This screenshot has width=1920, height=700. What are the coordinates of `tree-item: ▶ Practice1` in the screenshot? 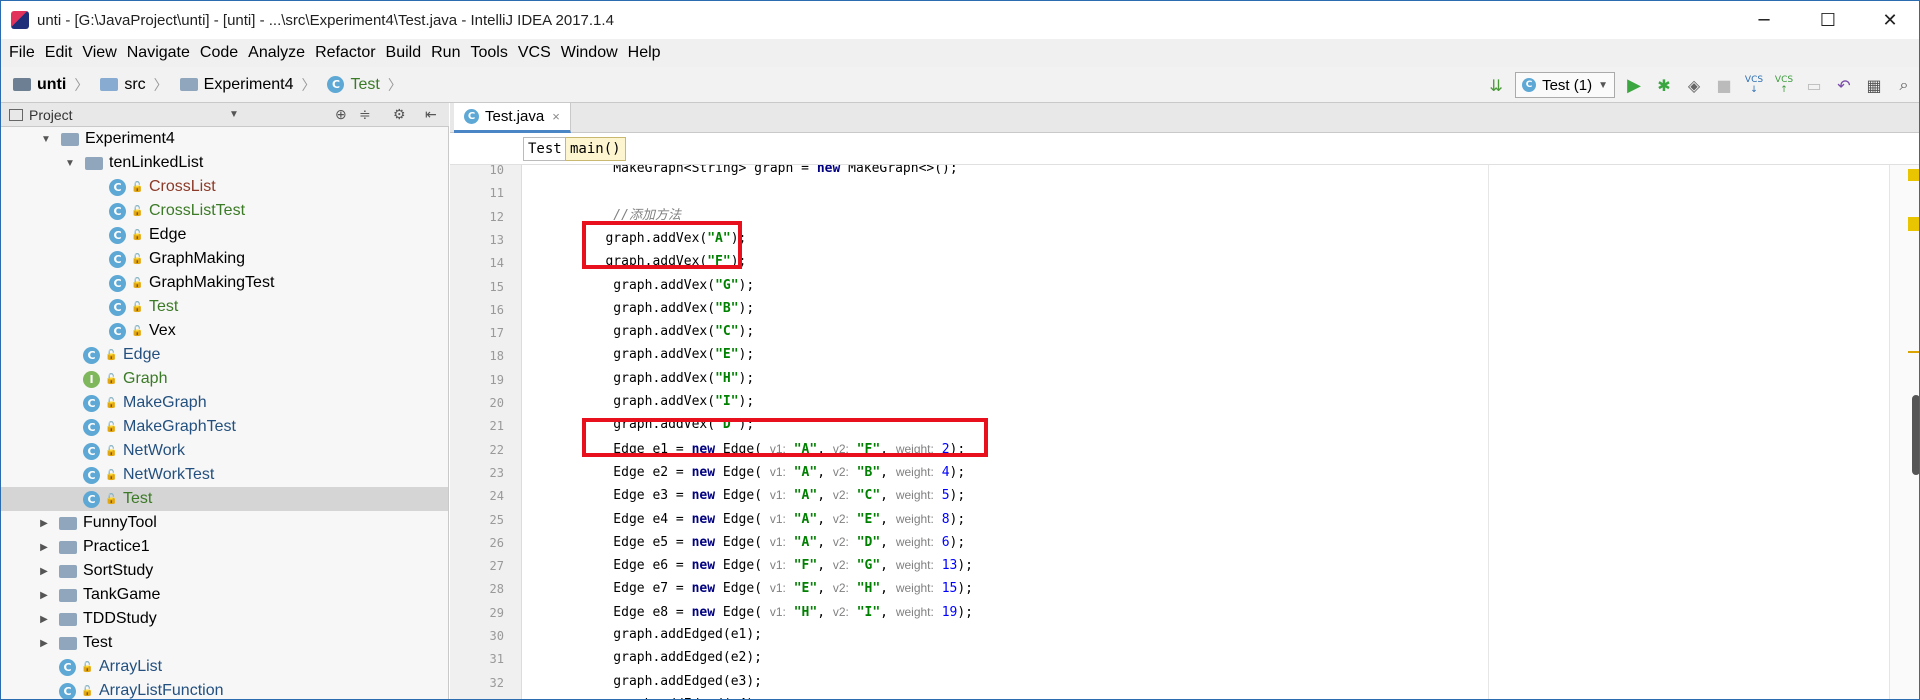 It's located at (224, 547).